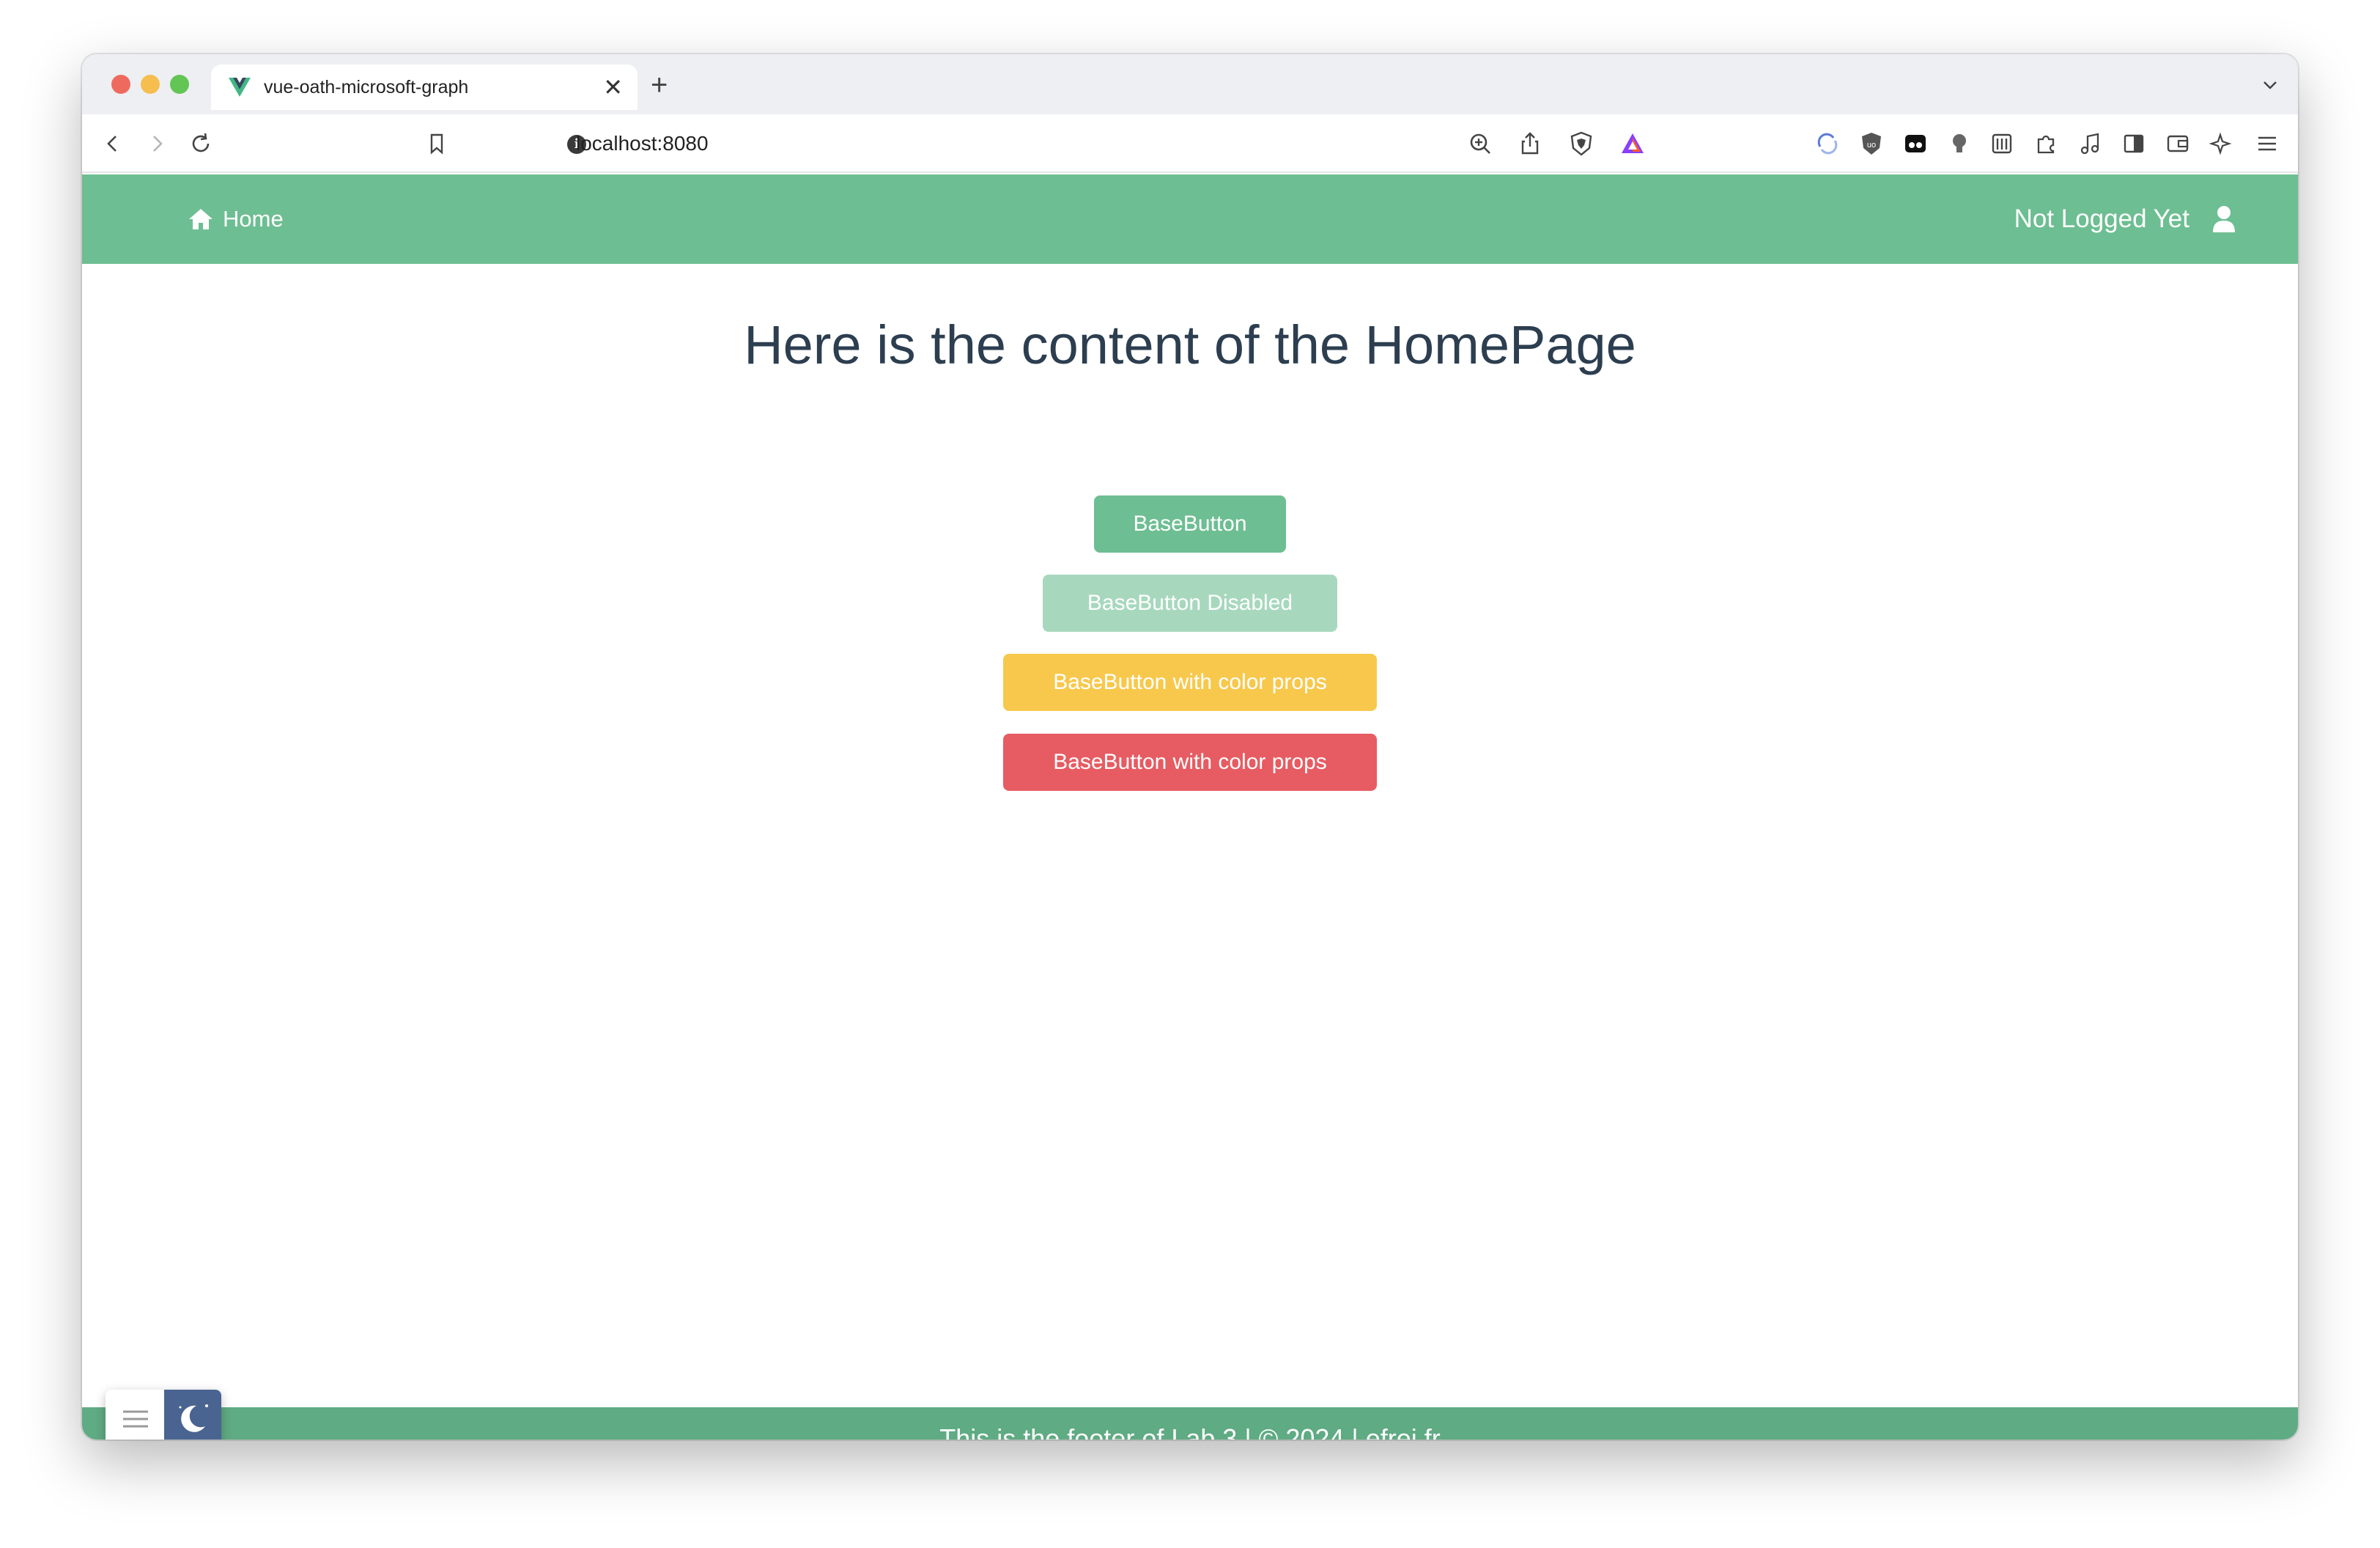 The height and width of the screenshot is (1548, 2380). I want to click on tab-strip: vue-oath-microsoft-graph ✕ +, so click(1190, 84).